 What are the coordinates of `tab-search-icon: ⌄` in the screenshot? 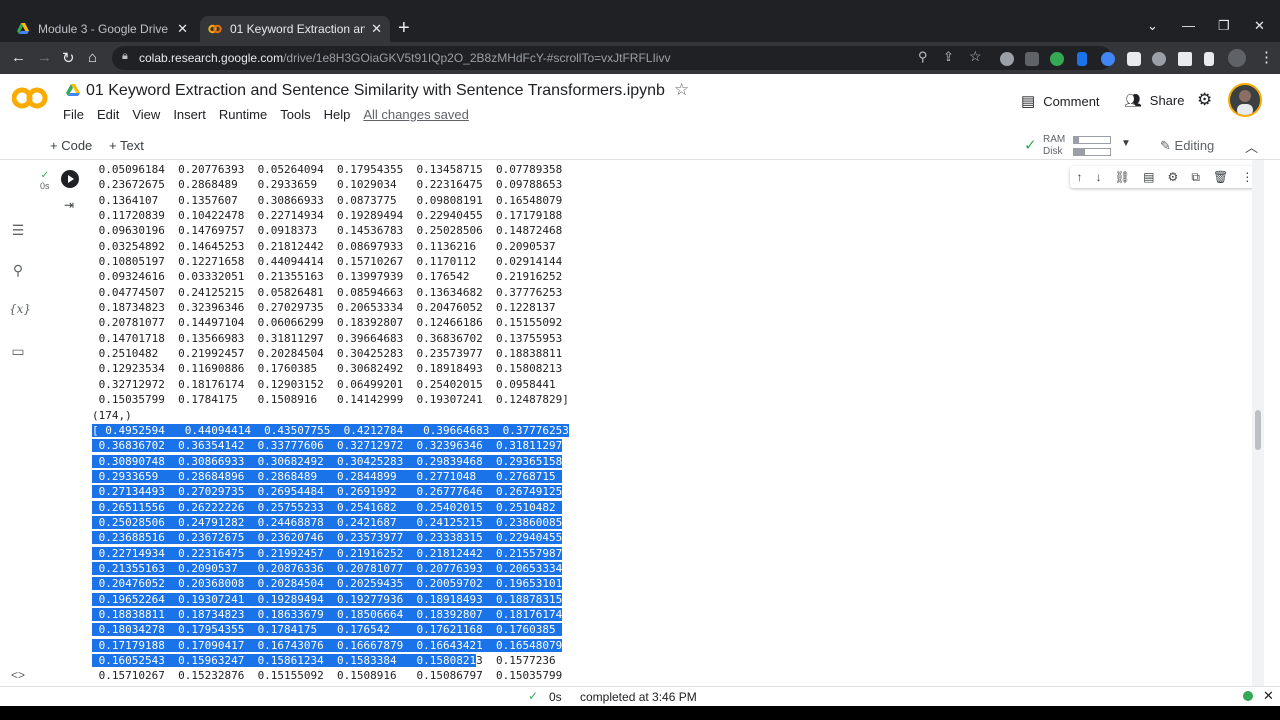 It's located at (1152, 26).